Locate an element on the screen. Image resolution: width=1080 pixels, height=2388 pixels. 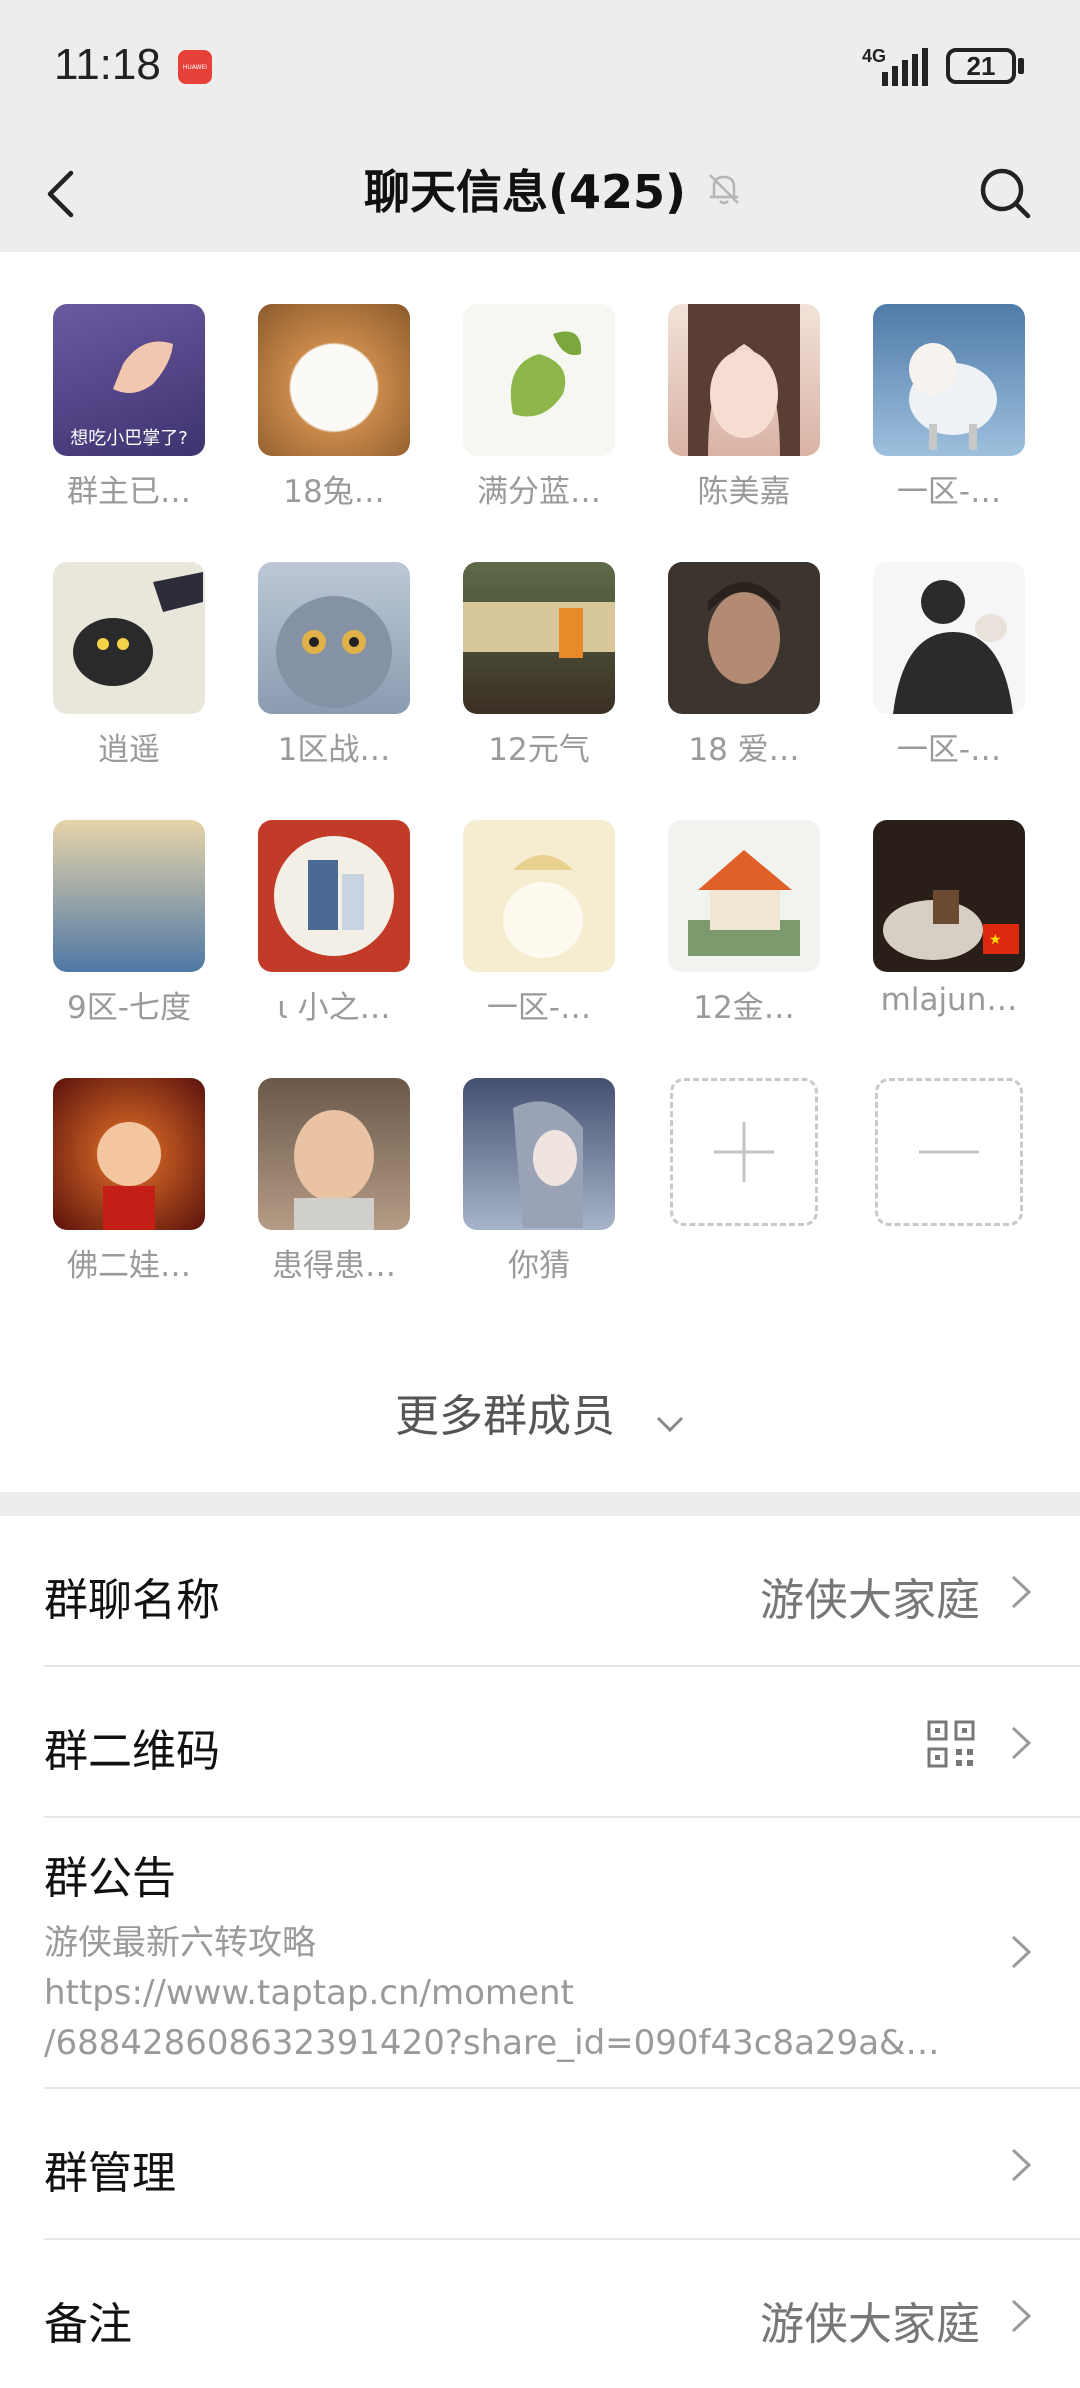
battery-tip is located at coordinates (1021, 66).